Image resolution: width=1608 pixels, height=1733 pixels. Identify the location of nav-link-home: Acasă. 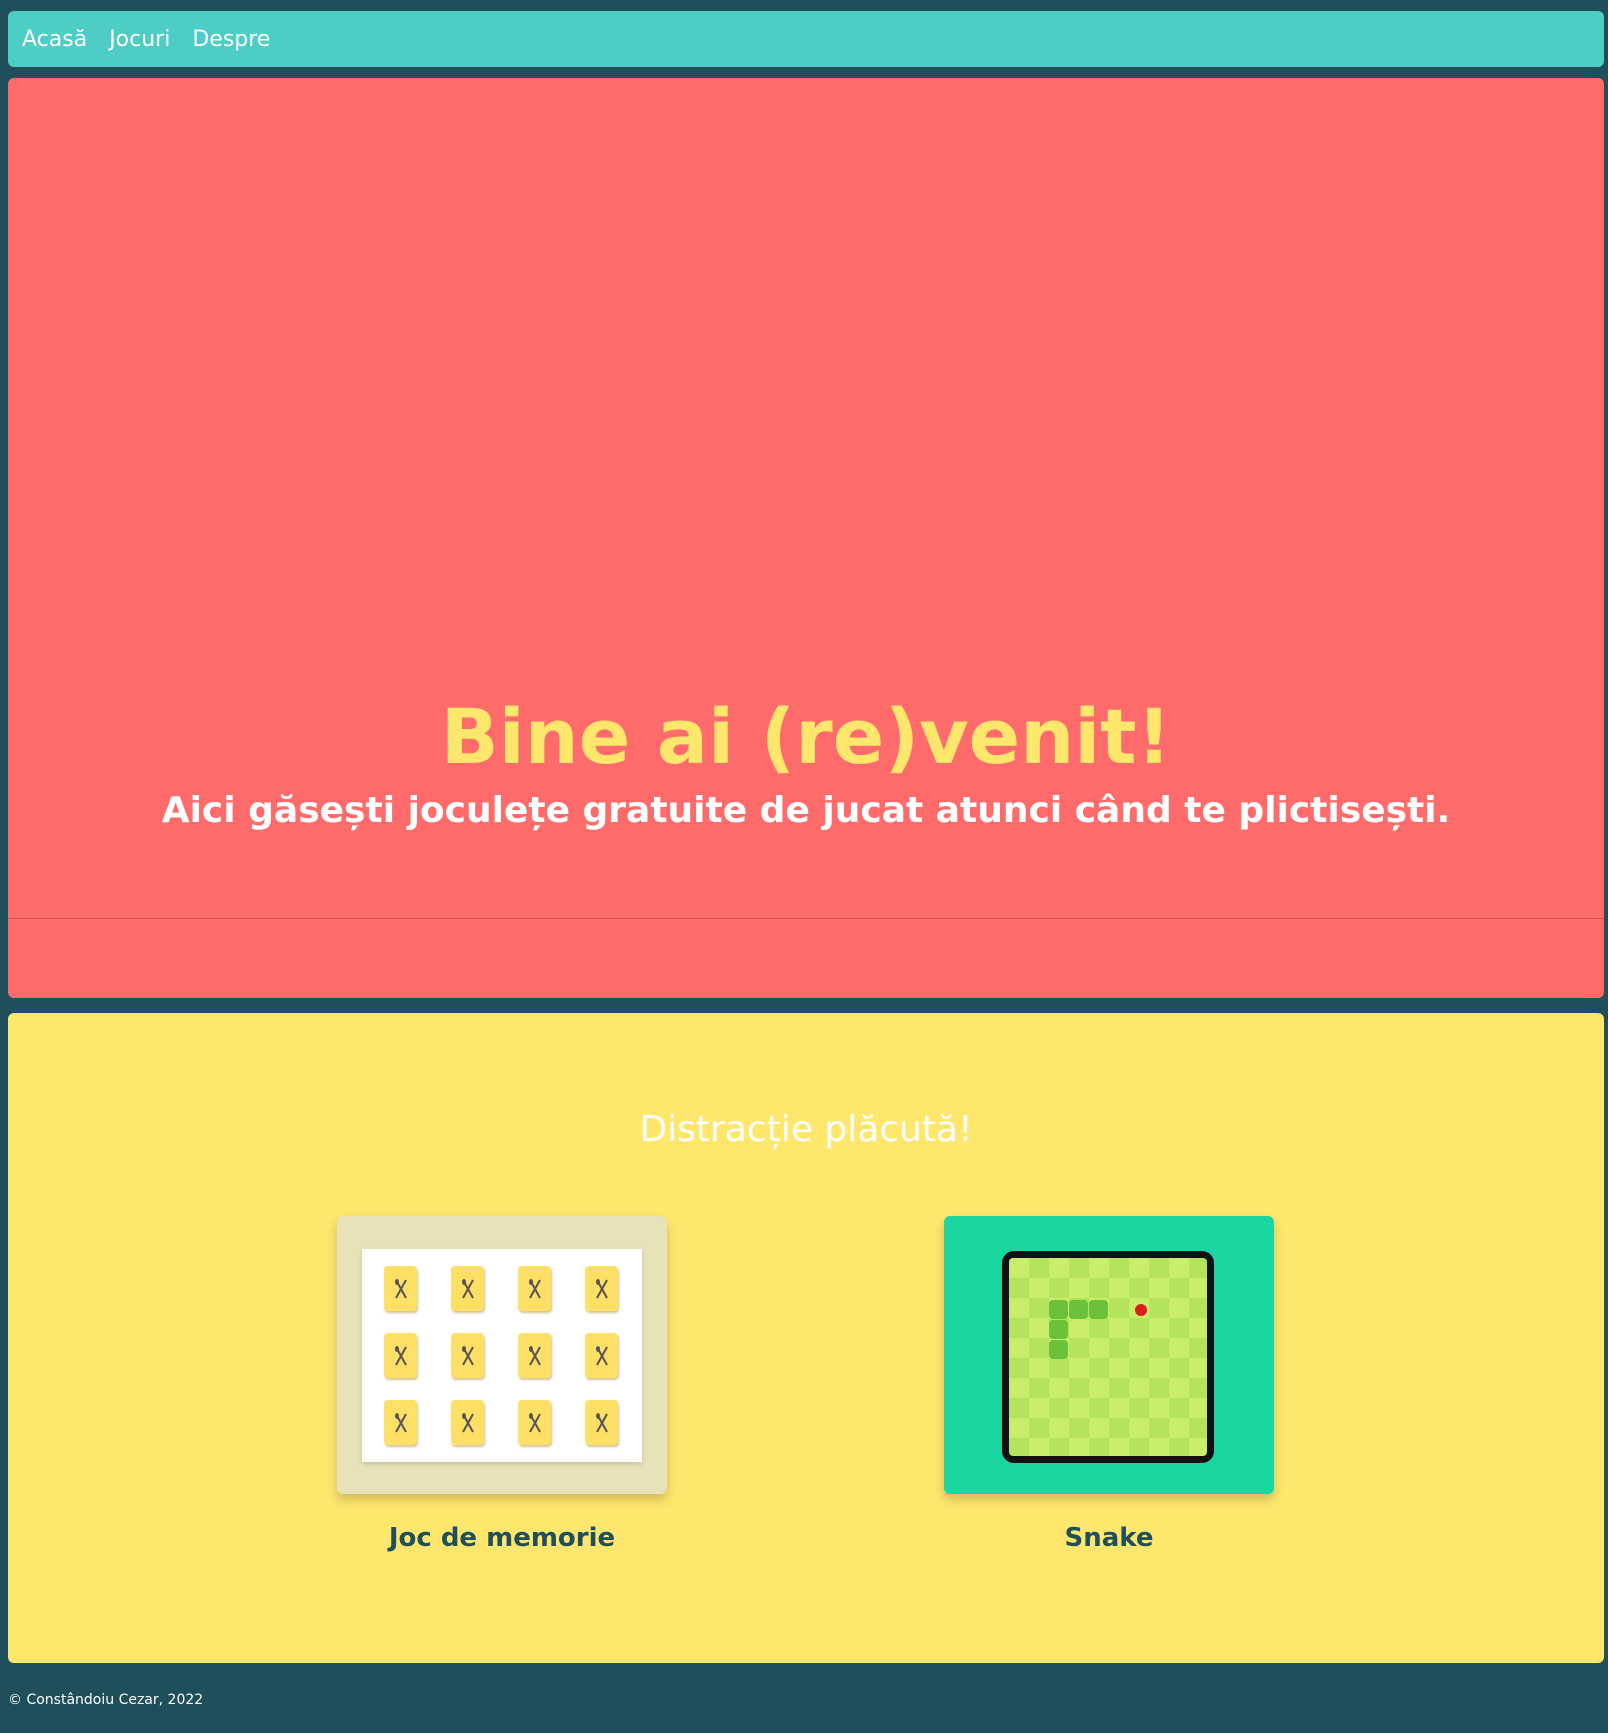
(54, 39).